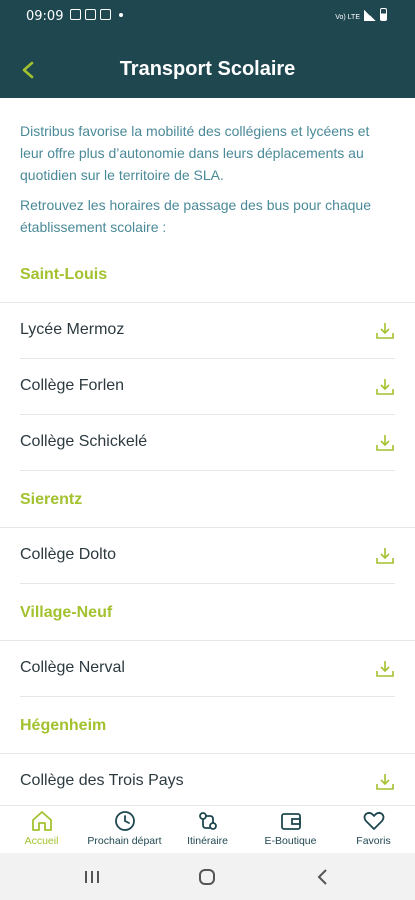 The height and width of the screenshot is (900, 415). I want to click on nav-itineraire: Itinéraire, so click(207, 830).